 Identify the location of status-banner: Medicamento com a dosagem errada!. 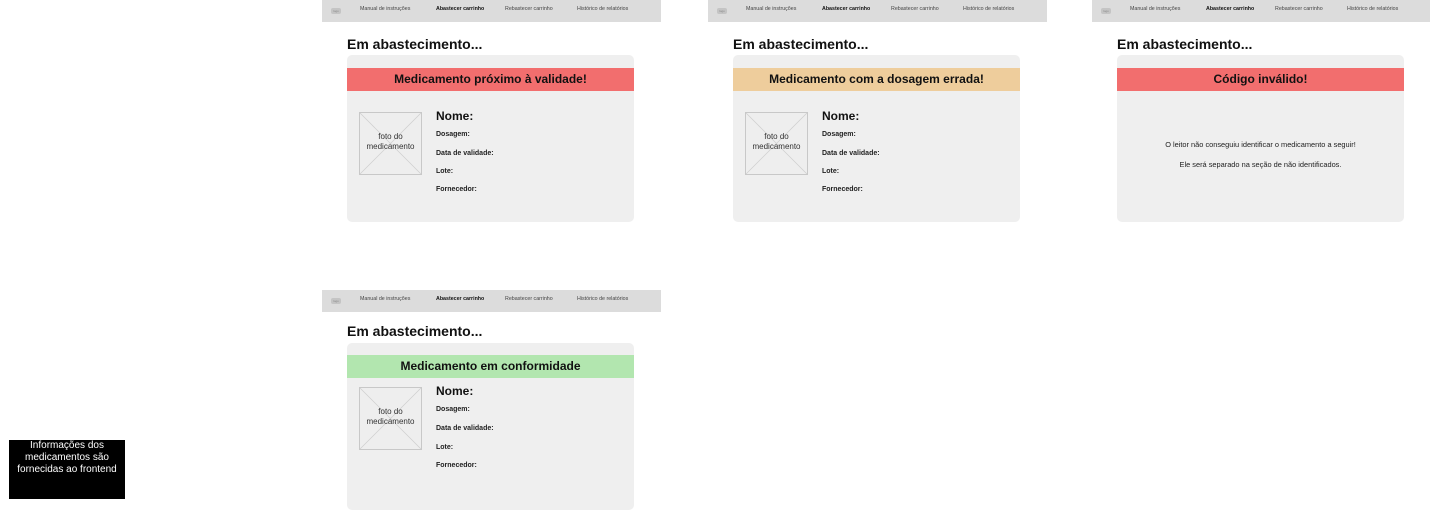
(876, 79).